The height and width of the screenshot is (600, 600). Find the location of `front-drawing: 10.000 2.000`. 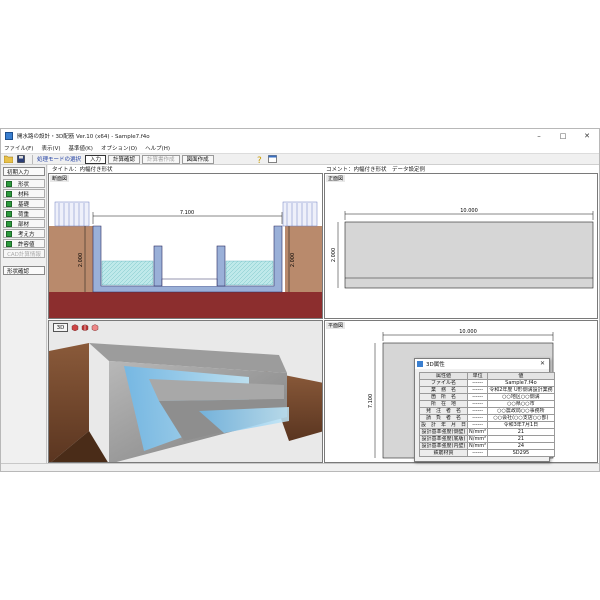

front-drawing: 10.000 2.000 is located at coordinates (462, 248).